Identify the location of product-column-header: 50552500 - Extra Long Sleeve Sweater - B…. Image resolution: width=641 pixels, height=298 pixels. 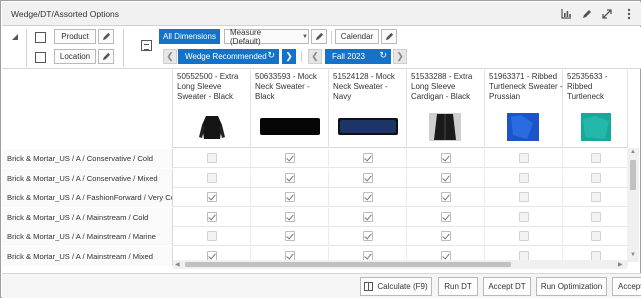
(212, 109).